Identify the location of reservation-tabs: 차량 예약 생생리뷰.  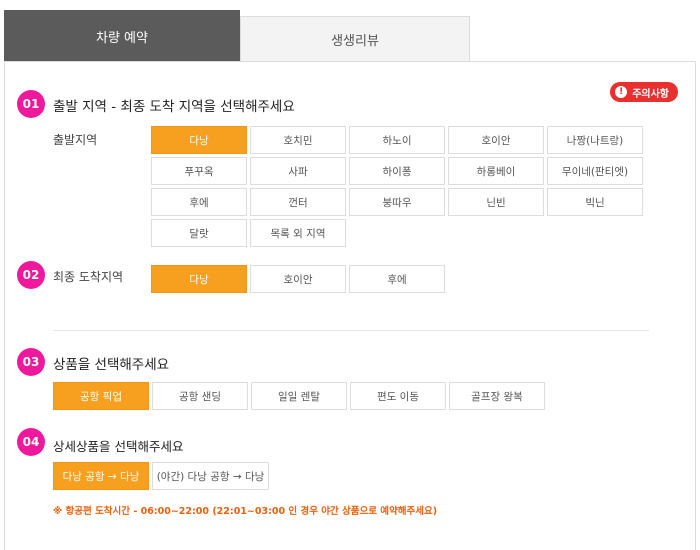
(237, 36).